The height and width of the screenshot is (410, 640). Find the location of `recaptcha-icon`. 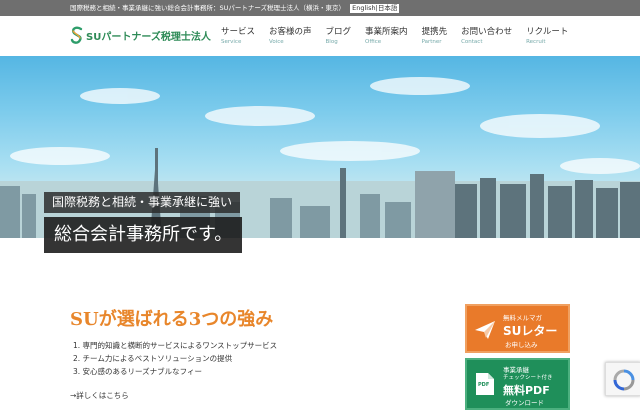

recaptcha-icon is located at coordinates (624, 380).